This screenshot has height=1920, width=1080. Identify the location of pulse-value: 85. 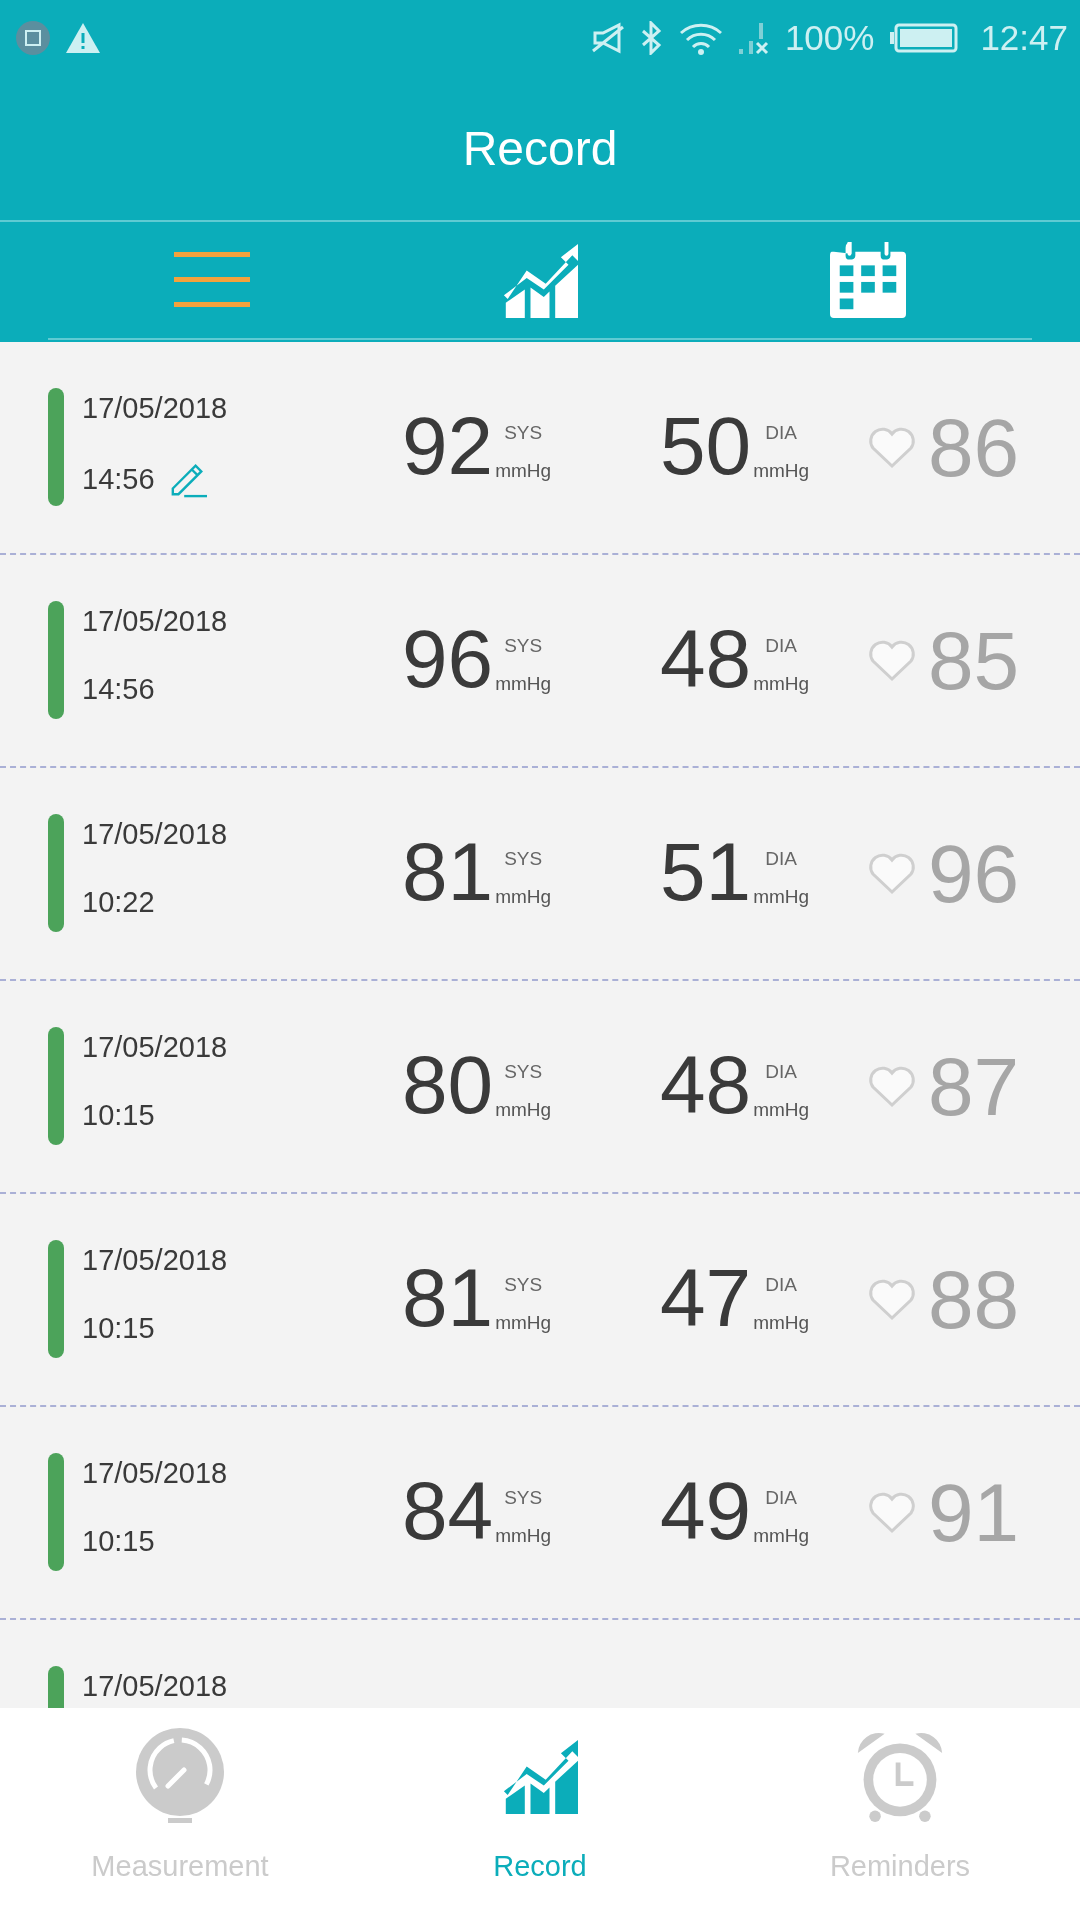
(974, 661).